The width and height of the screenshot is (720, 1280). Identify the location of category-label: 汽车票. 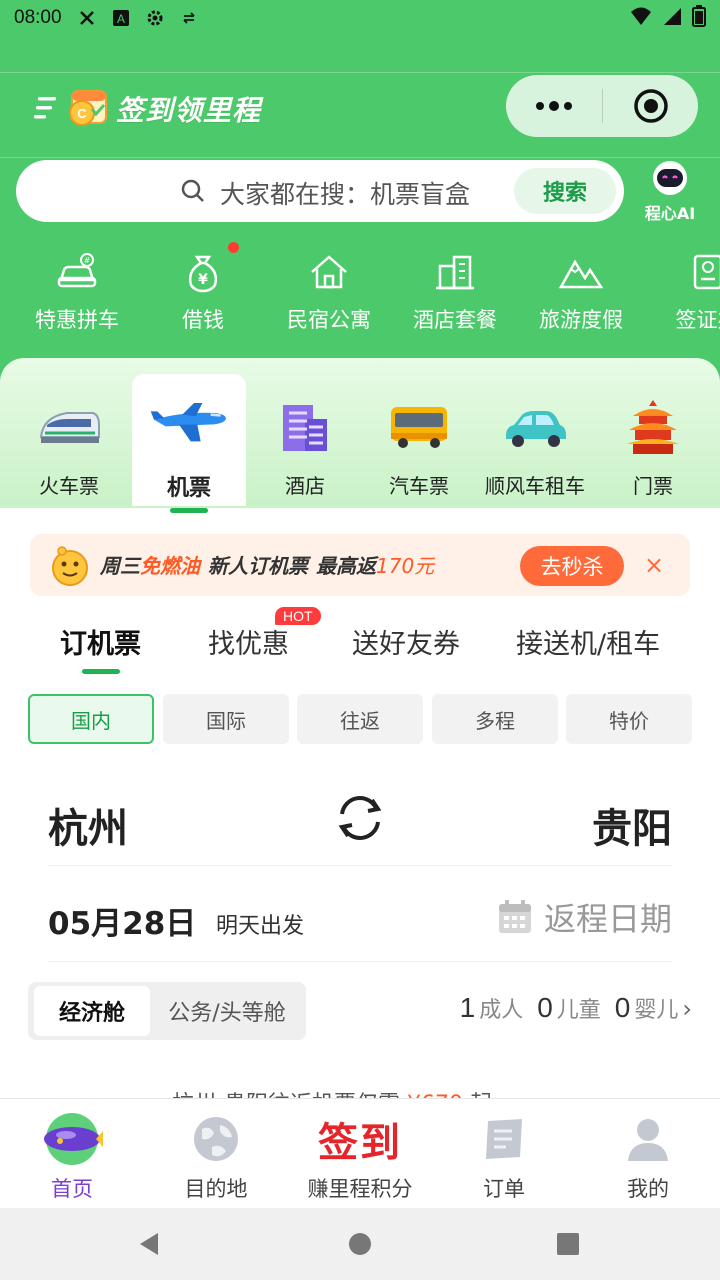
(419, 486).